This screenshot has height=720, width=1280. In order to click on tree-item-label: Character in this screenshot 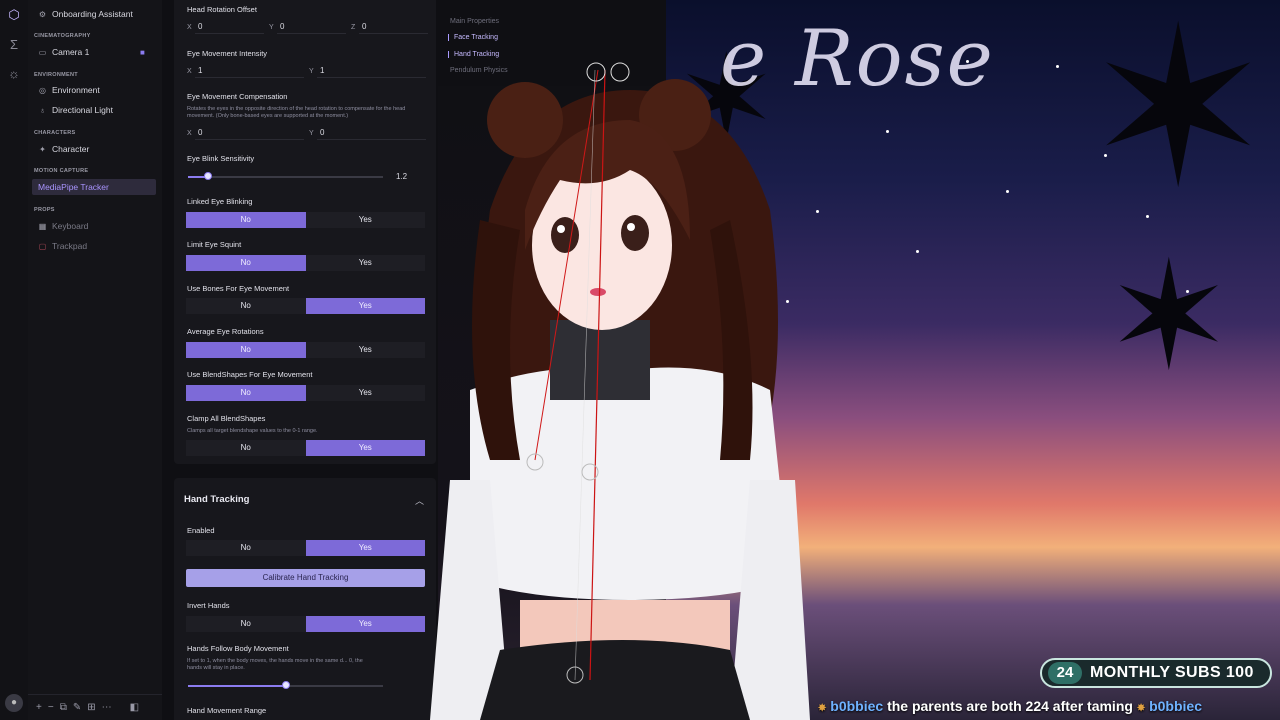, I will do `click(71, 149)`.